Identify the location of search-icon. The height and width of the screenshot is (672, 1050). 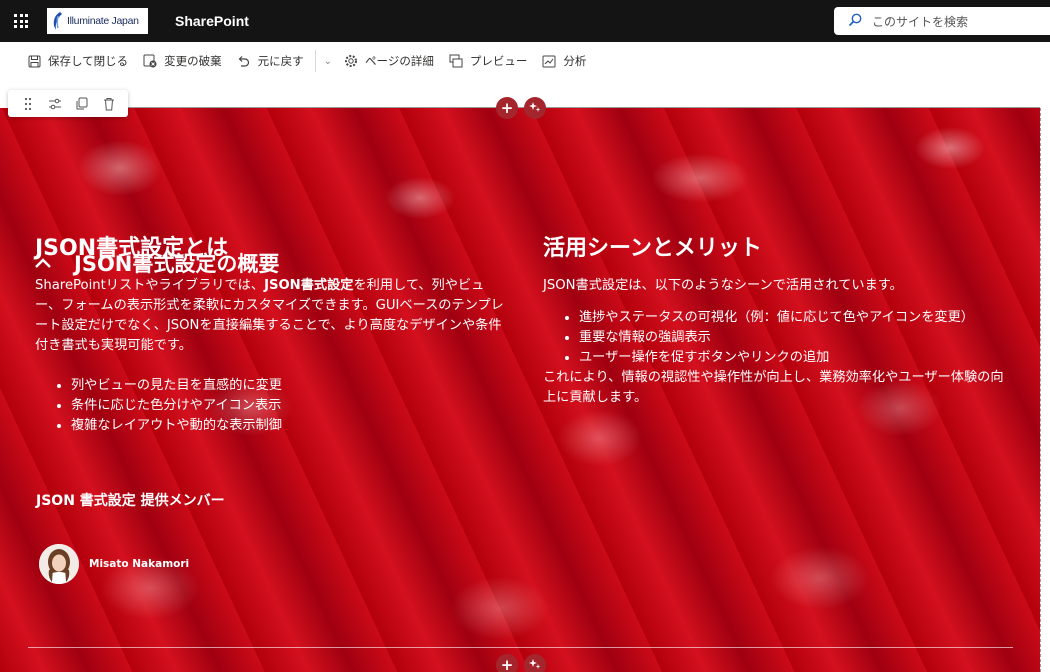
(855, 21).